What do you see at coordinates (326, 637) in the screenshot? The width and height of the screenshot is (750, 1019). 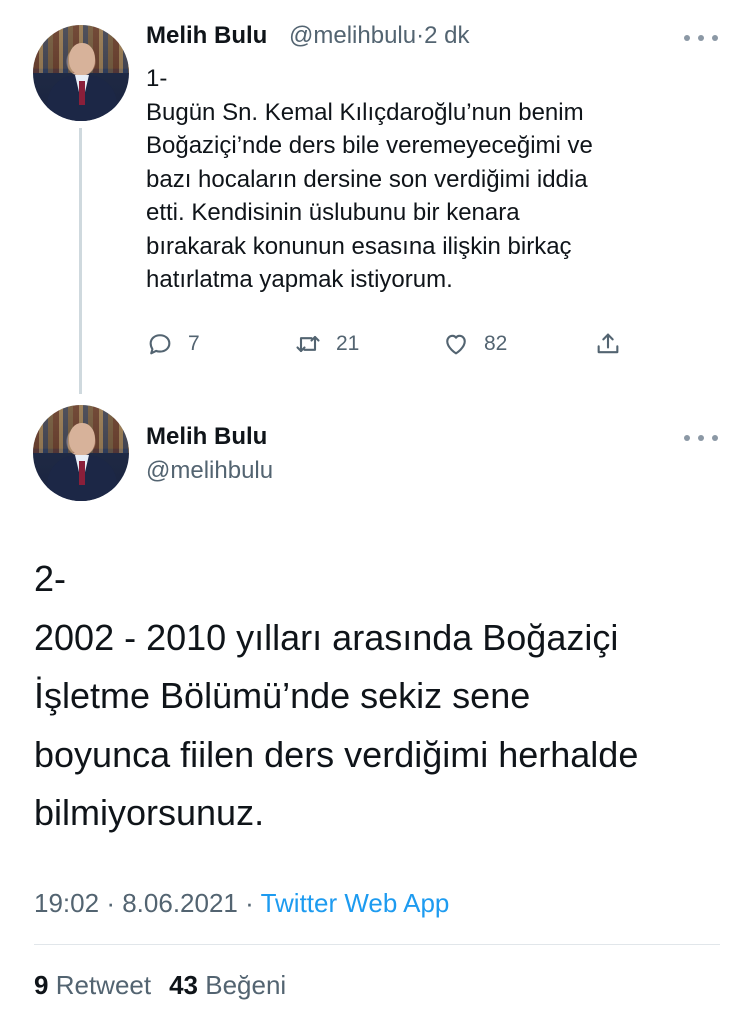 I see `tweet-text-line: 2002 - 2010 yılları arasında Boğaziçi` at bounding box center [326, 637].